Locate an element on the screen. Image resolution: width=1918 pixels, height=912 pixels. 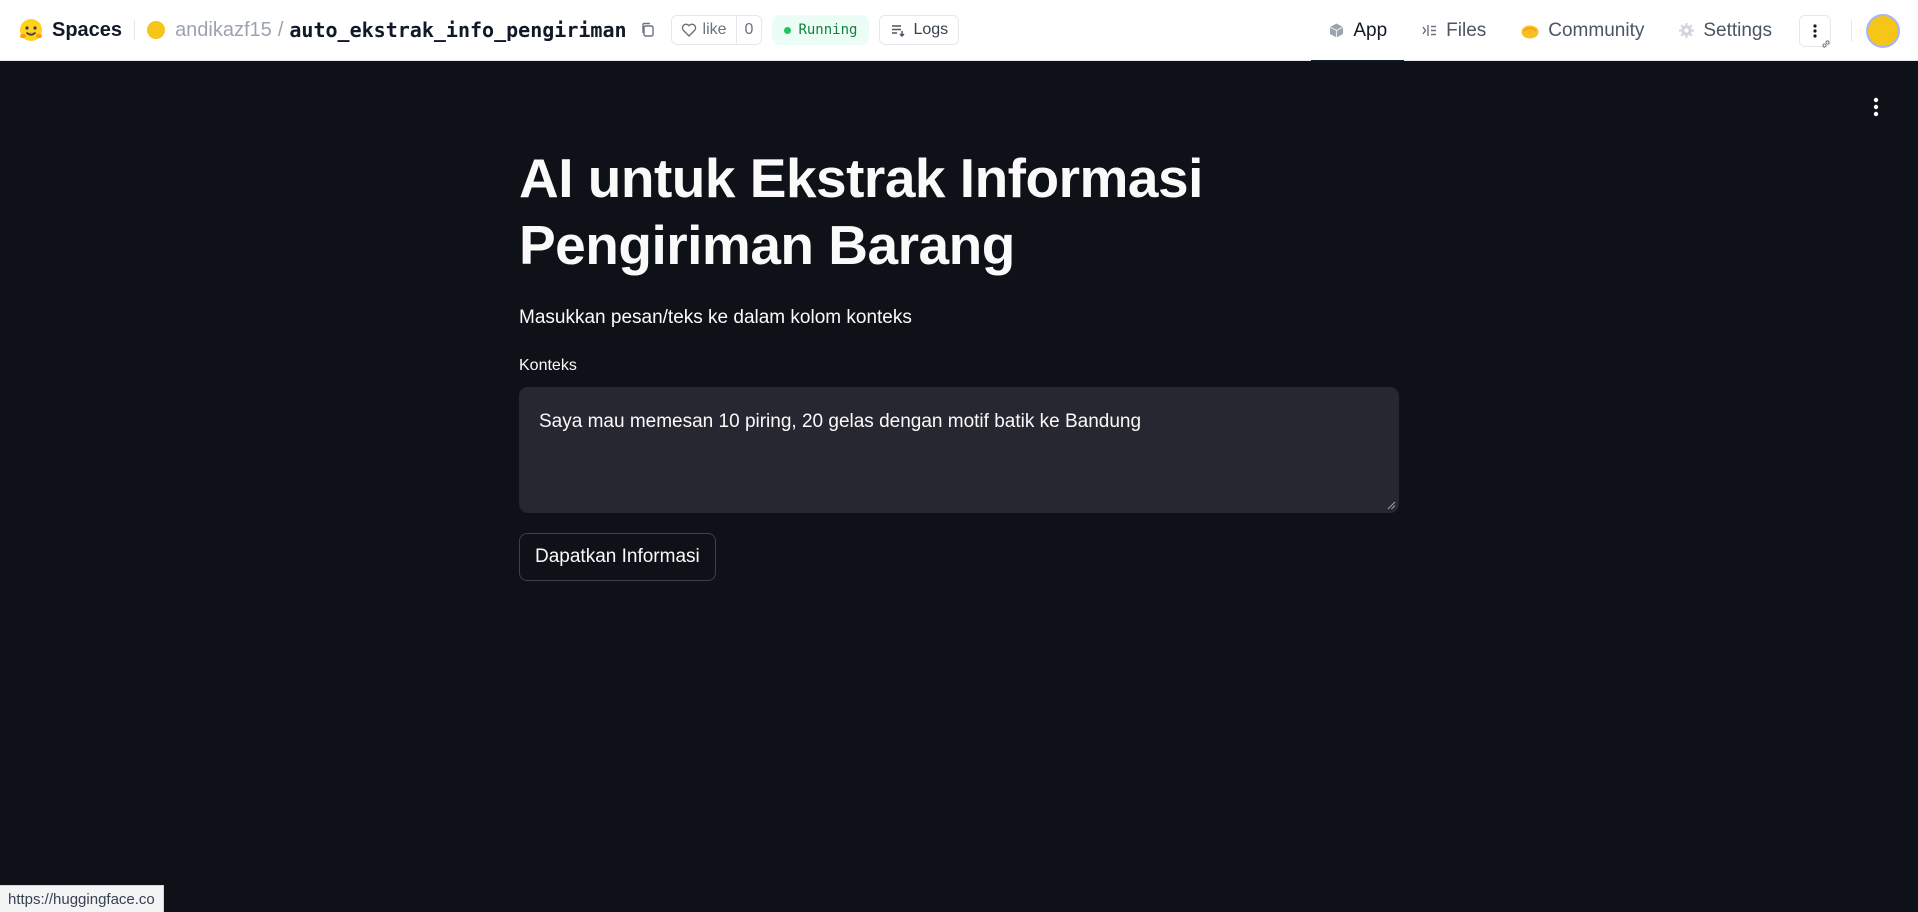
tab-community-label: Community is located at coordinates (1596, 30).